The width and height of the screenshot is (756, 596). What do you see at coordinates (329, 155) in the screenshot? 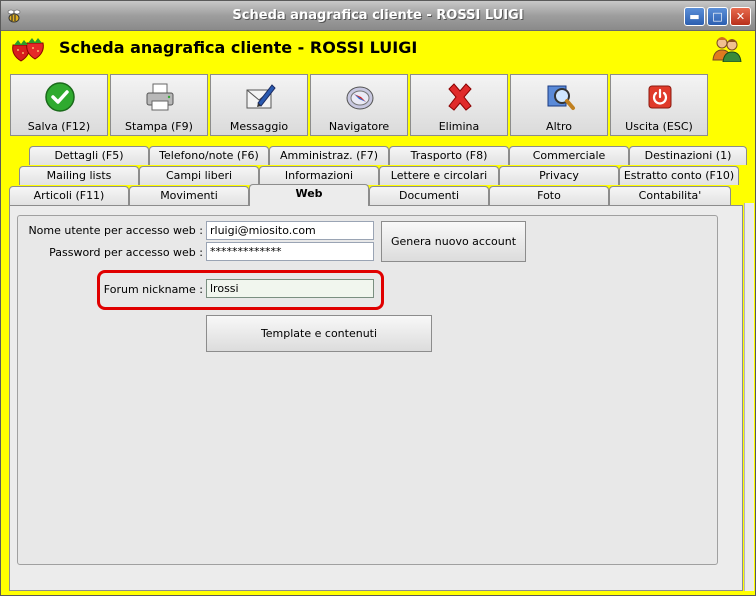
I see `tab-amministrazione: Amministraz. (F7)` at bounding box center [329, 155].